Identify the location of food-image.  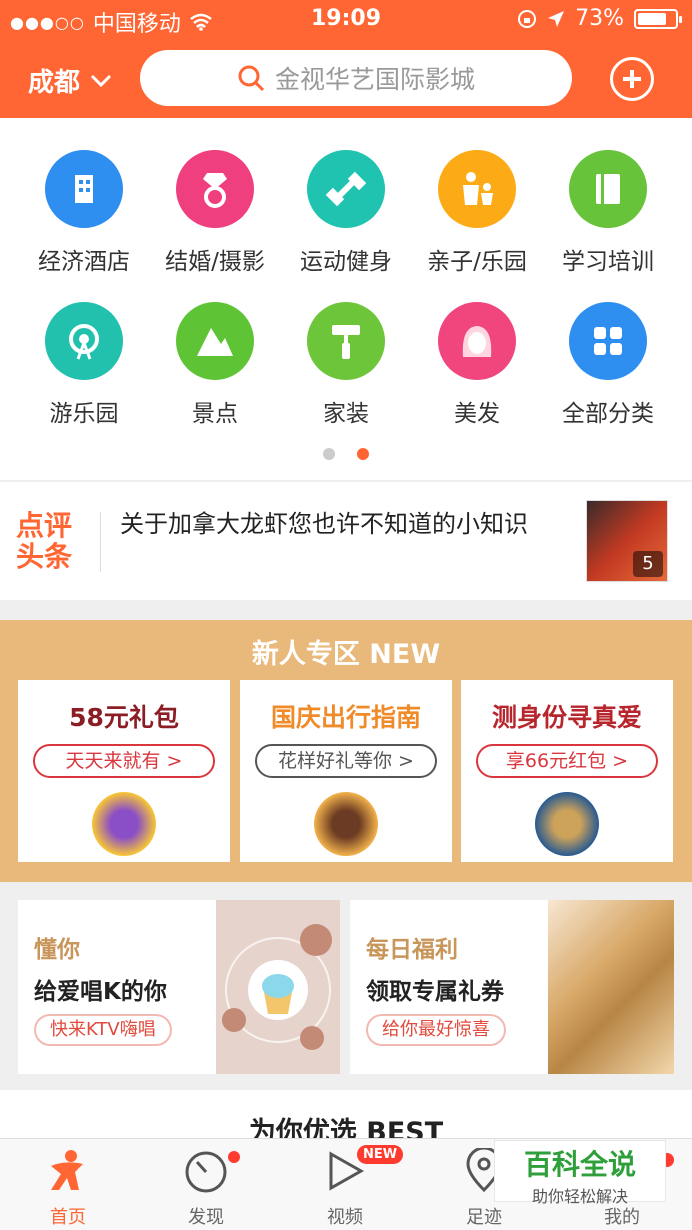
(346, 824).